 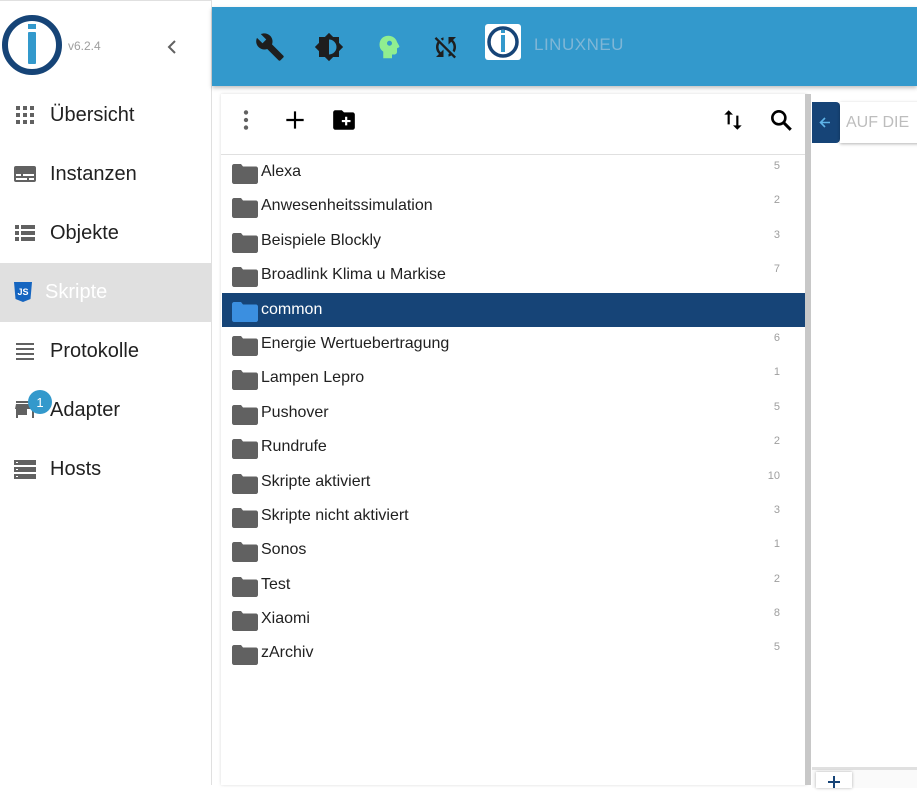 What do you see at coordinates (281, 171) in the screenshot?
I see `folder-name: Alexa` at bounding box center [281, 171].